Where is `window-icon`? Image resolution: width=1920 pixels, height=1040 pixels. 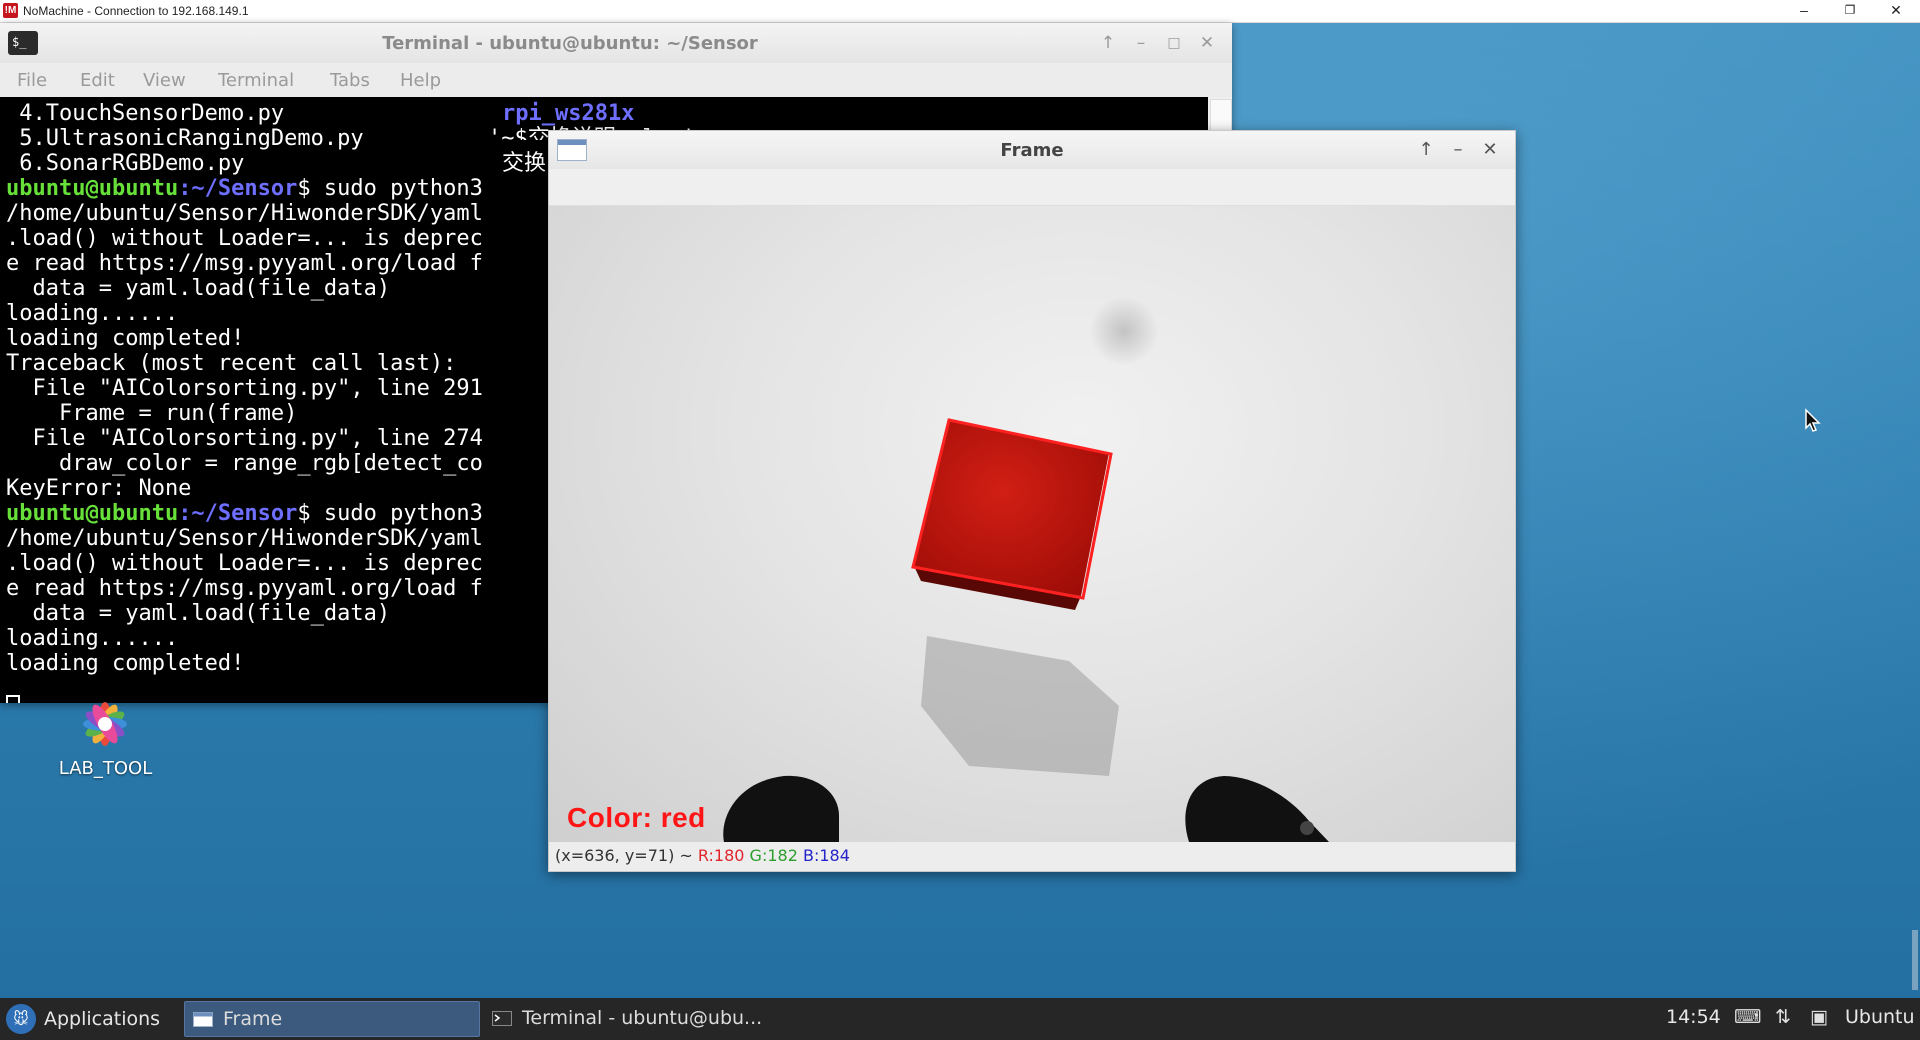 window-icon is located at coordinates (203, 1019).